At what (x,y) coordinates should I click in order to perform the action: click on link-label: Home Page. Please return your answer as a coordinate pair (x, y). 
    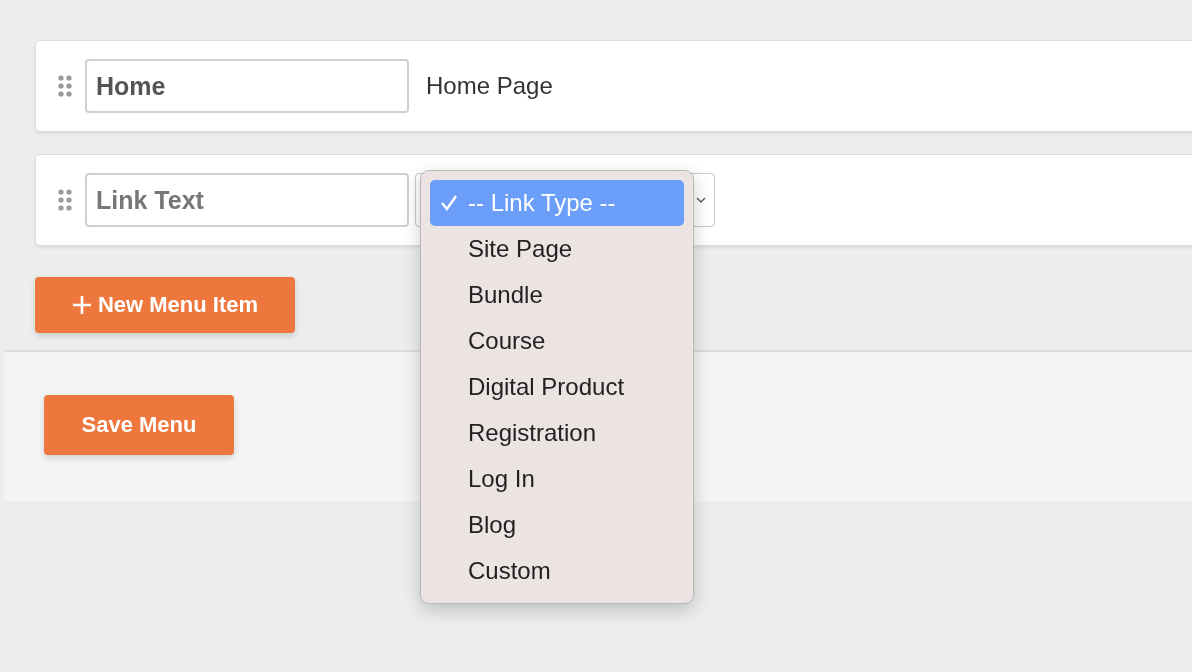
    Looking at the image, I should click on (489, 86).